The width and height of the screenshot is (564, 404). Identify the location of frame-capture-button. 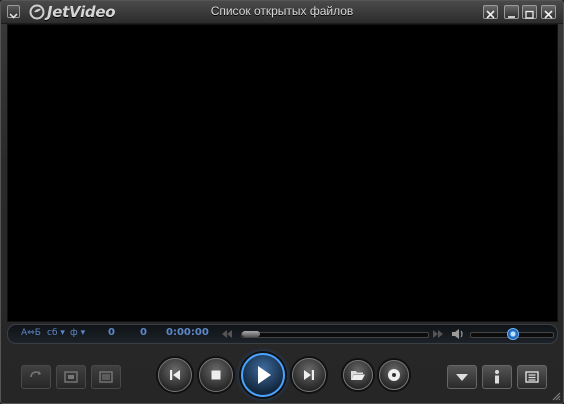
(71, 377).